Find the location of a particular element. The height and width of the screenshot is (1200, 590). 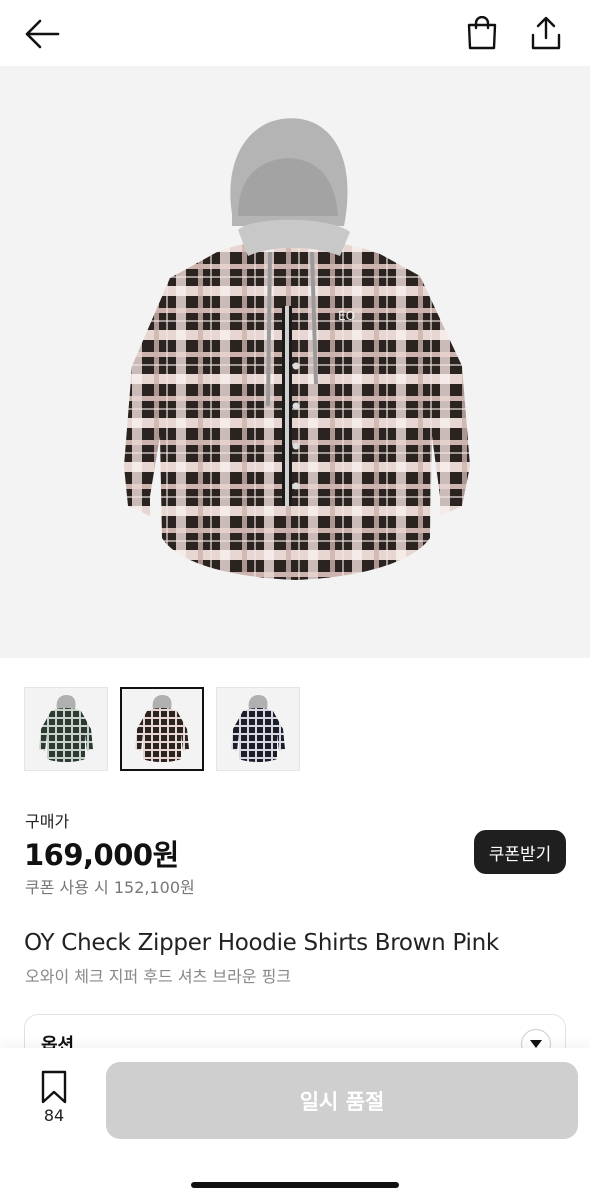

thumbnail-strip is located at coordinates (162, 729).